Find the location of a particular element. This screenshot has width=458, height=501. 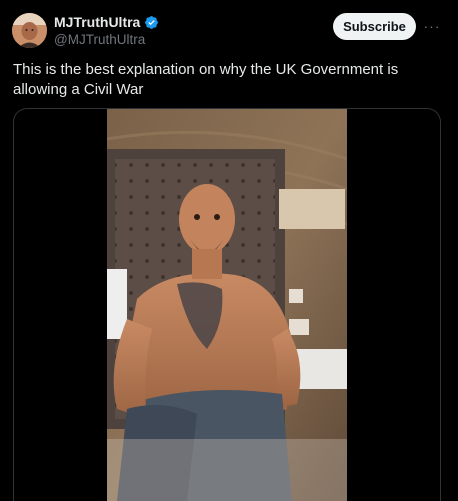

author-avatar is located at coordinates (29, 30).